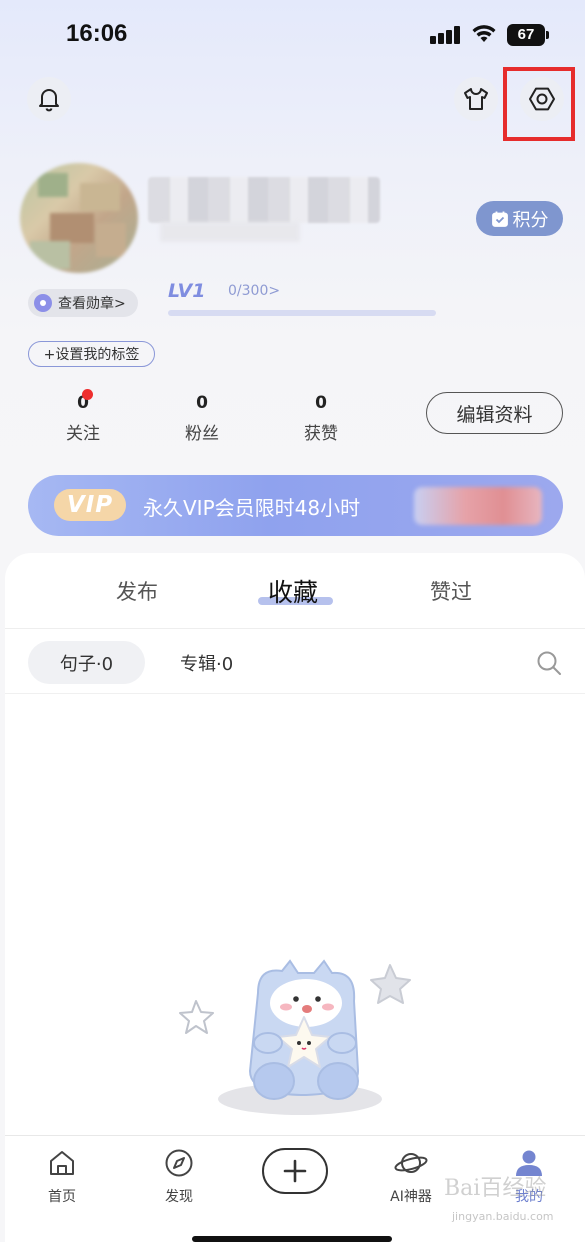 This screenshot has width=585, height=1242. Describe the element at coordinates (264, 200) in the screenshot. I see `username-blurred` at that location.